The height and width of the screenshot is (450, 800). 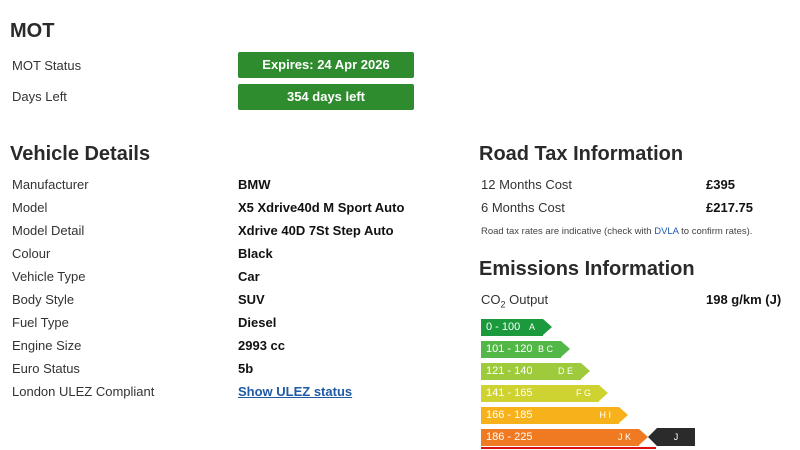 What do you see at coordinates (509, 415) in the screenshot?
I see `band-hi-range: 166 - 185` at bounding box center [509, 415].